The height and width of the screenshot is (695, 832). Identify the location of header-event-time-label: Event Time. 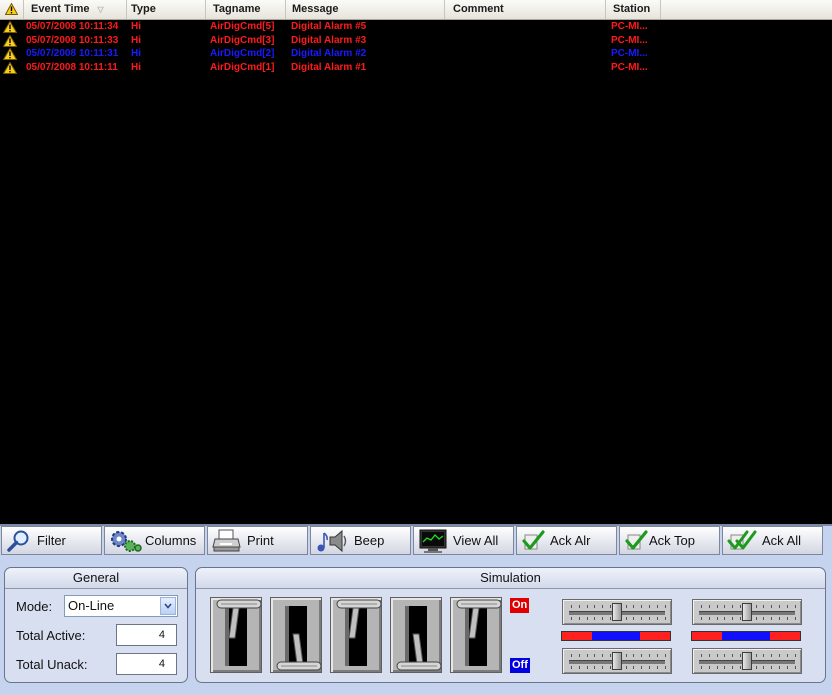
(60, 9).